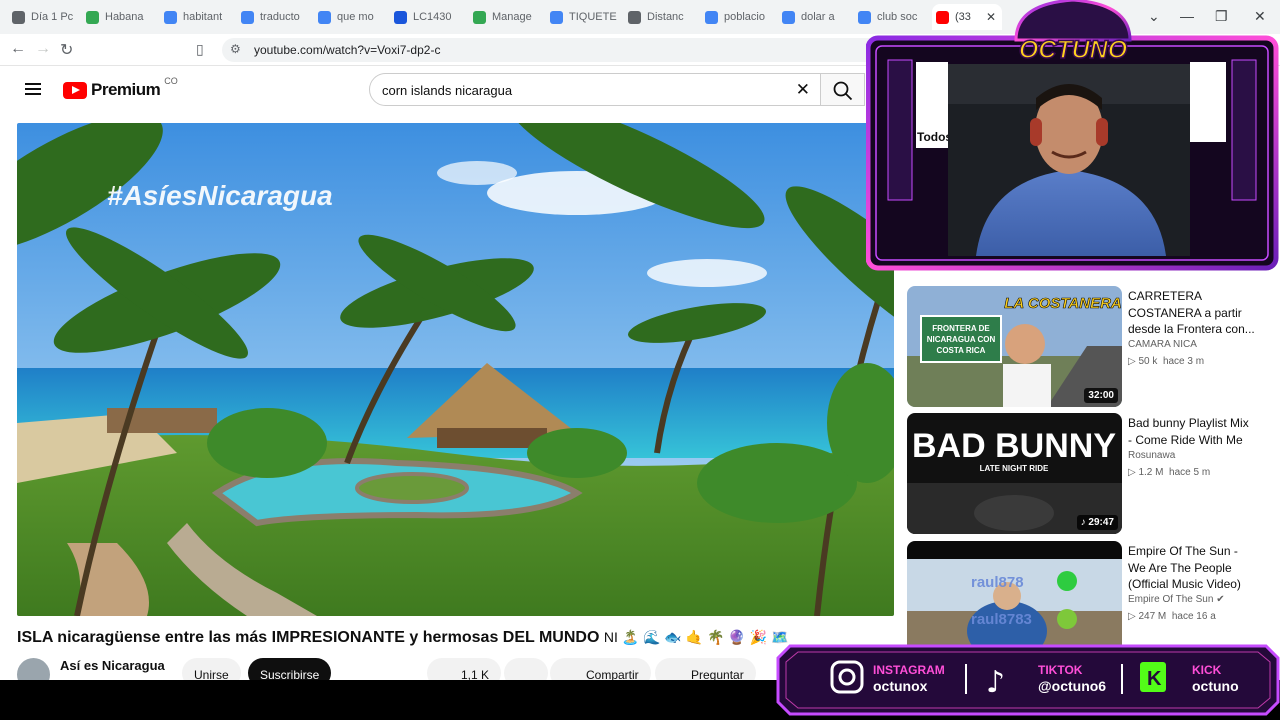  What do you see at coordinates (33, 89) in the screenshot?
I see `menu-icon` at bounding box center [33, 89].